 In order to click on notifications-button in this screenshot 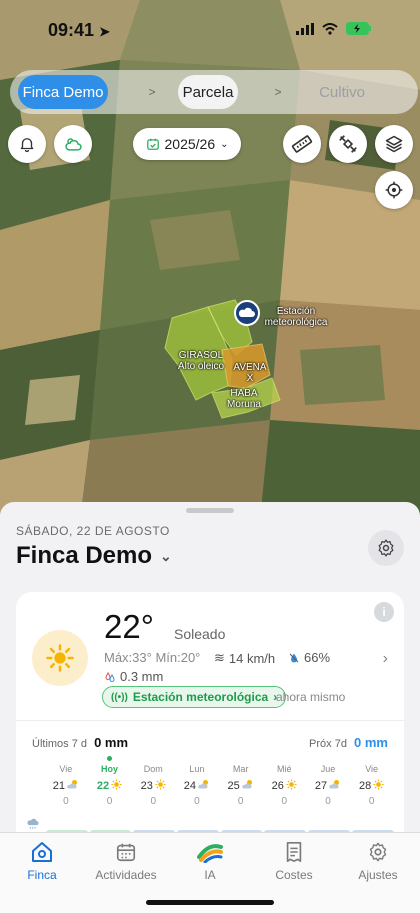, I will do `click(27, 144)`.